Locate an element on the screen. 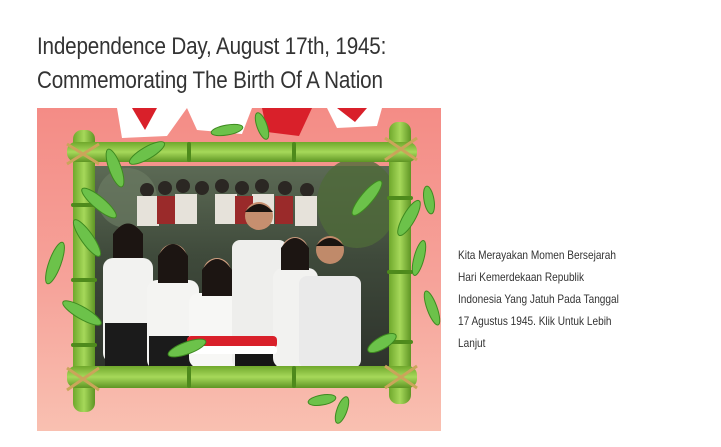  excerpt-line: Hari Kemerdekaan Republik is located at coordinates (521, 277).